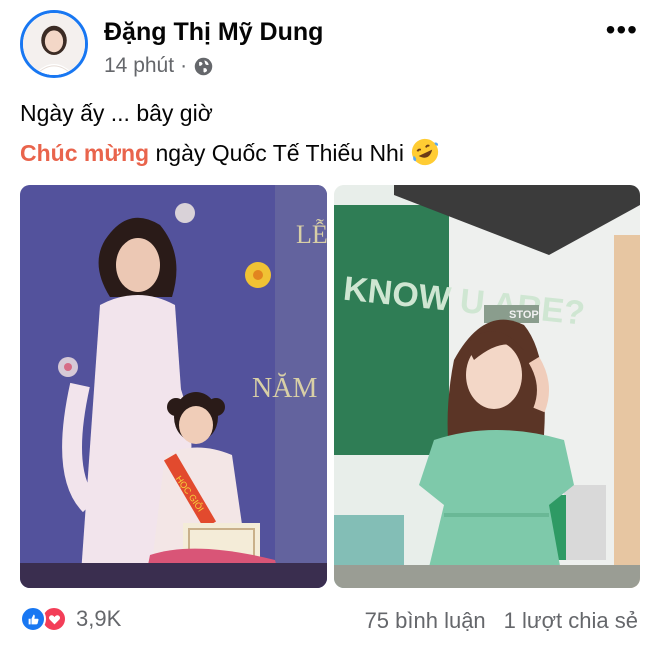 This screenshot has height=648, width=660. What do you see at coordinates (99, 618) in the screenshot?
I see `reaction-count: 3,9K` at bounding box center [99, 618].